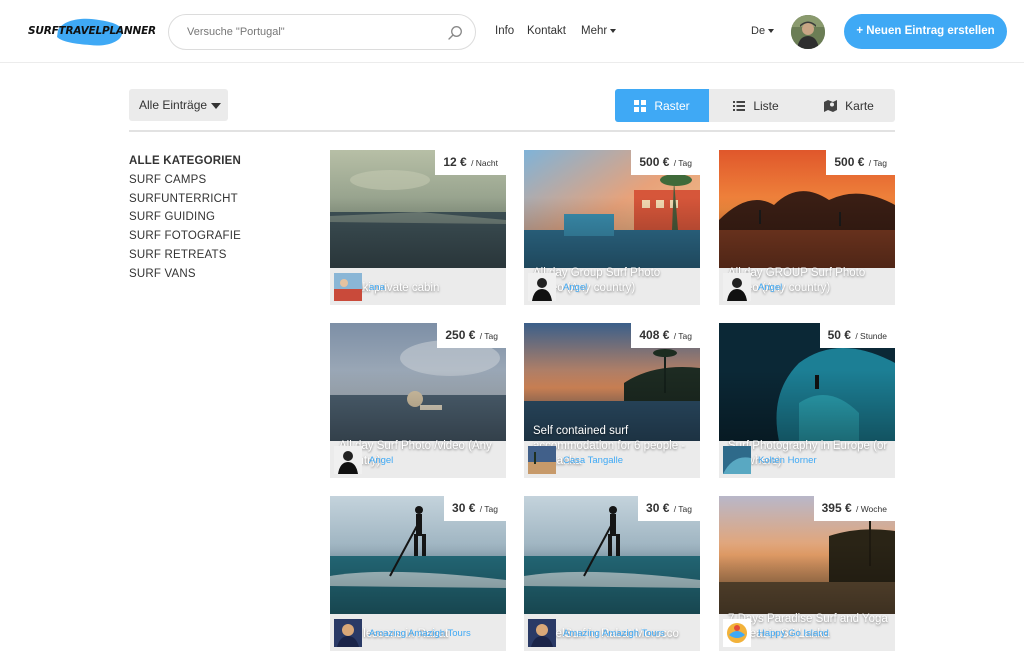 This screenshot has width=1024, height=651. I want to click on site-logo: SURFTRAVELPLANNER, so click(92, 32).